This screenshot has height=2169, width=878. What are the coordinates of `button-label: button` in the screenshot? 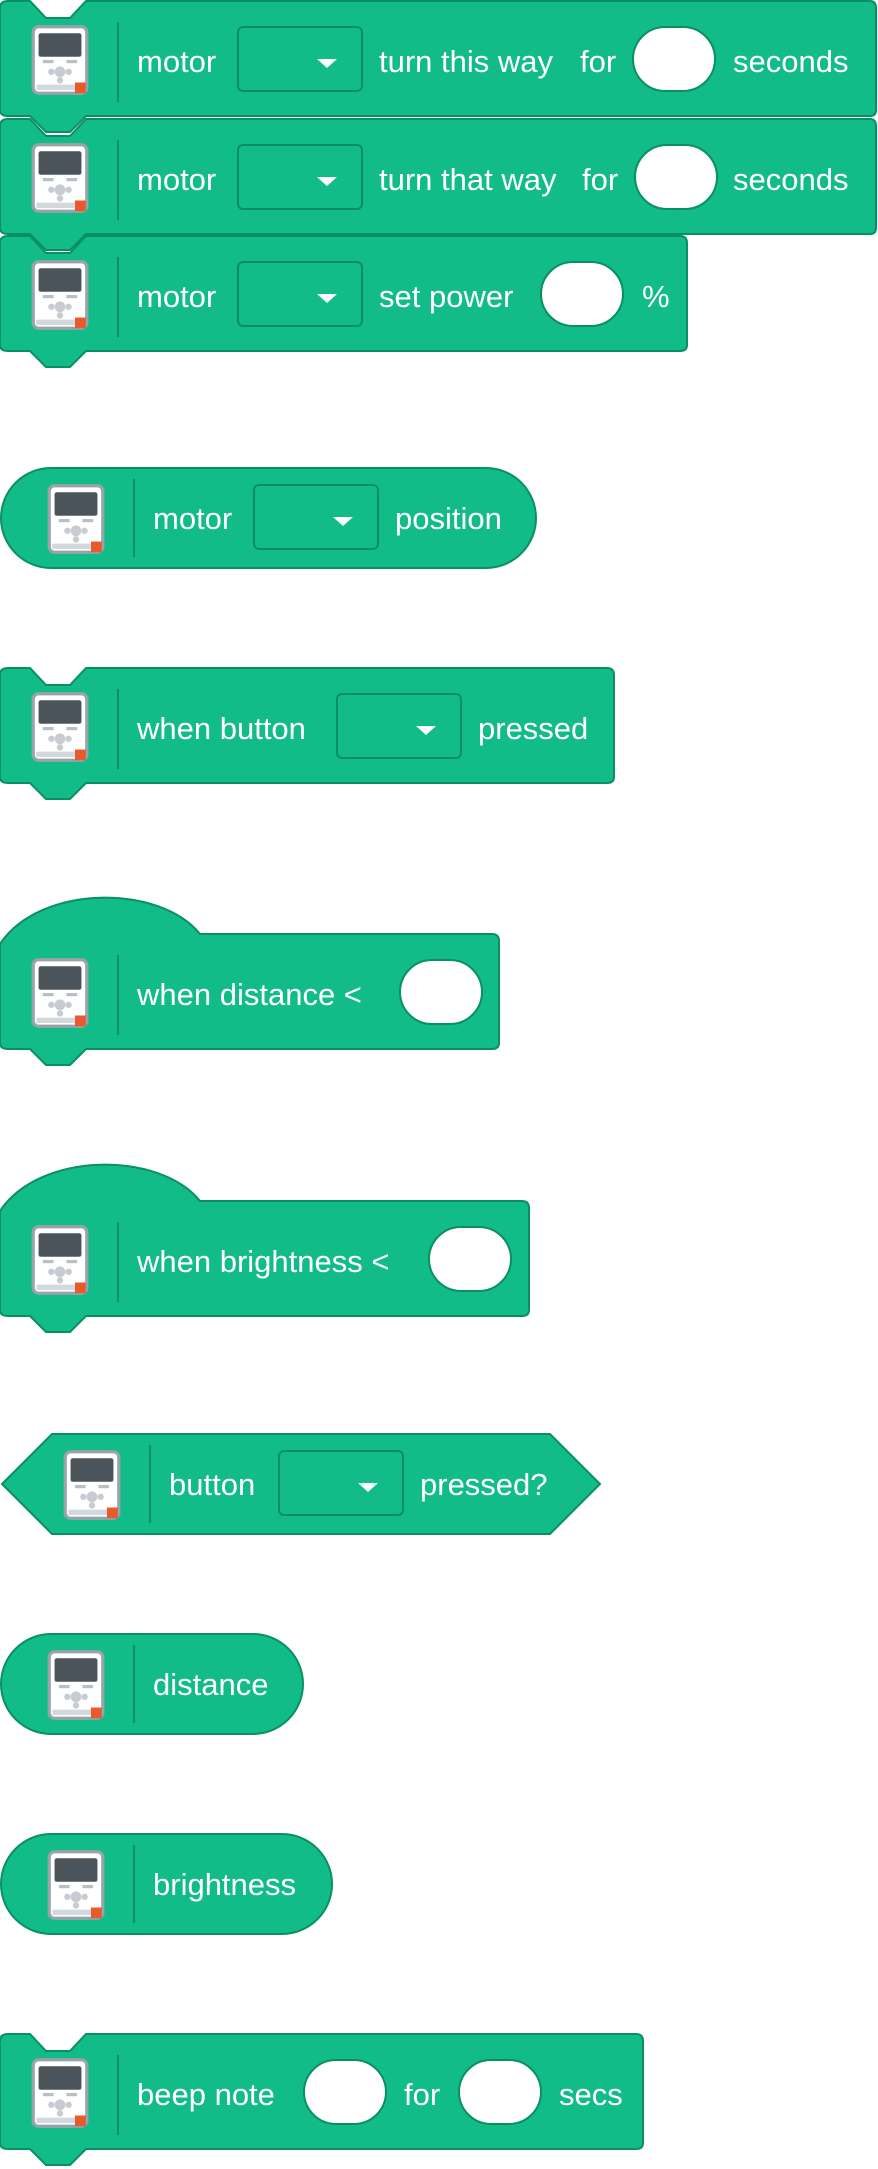 It's located at (212, 1484).